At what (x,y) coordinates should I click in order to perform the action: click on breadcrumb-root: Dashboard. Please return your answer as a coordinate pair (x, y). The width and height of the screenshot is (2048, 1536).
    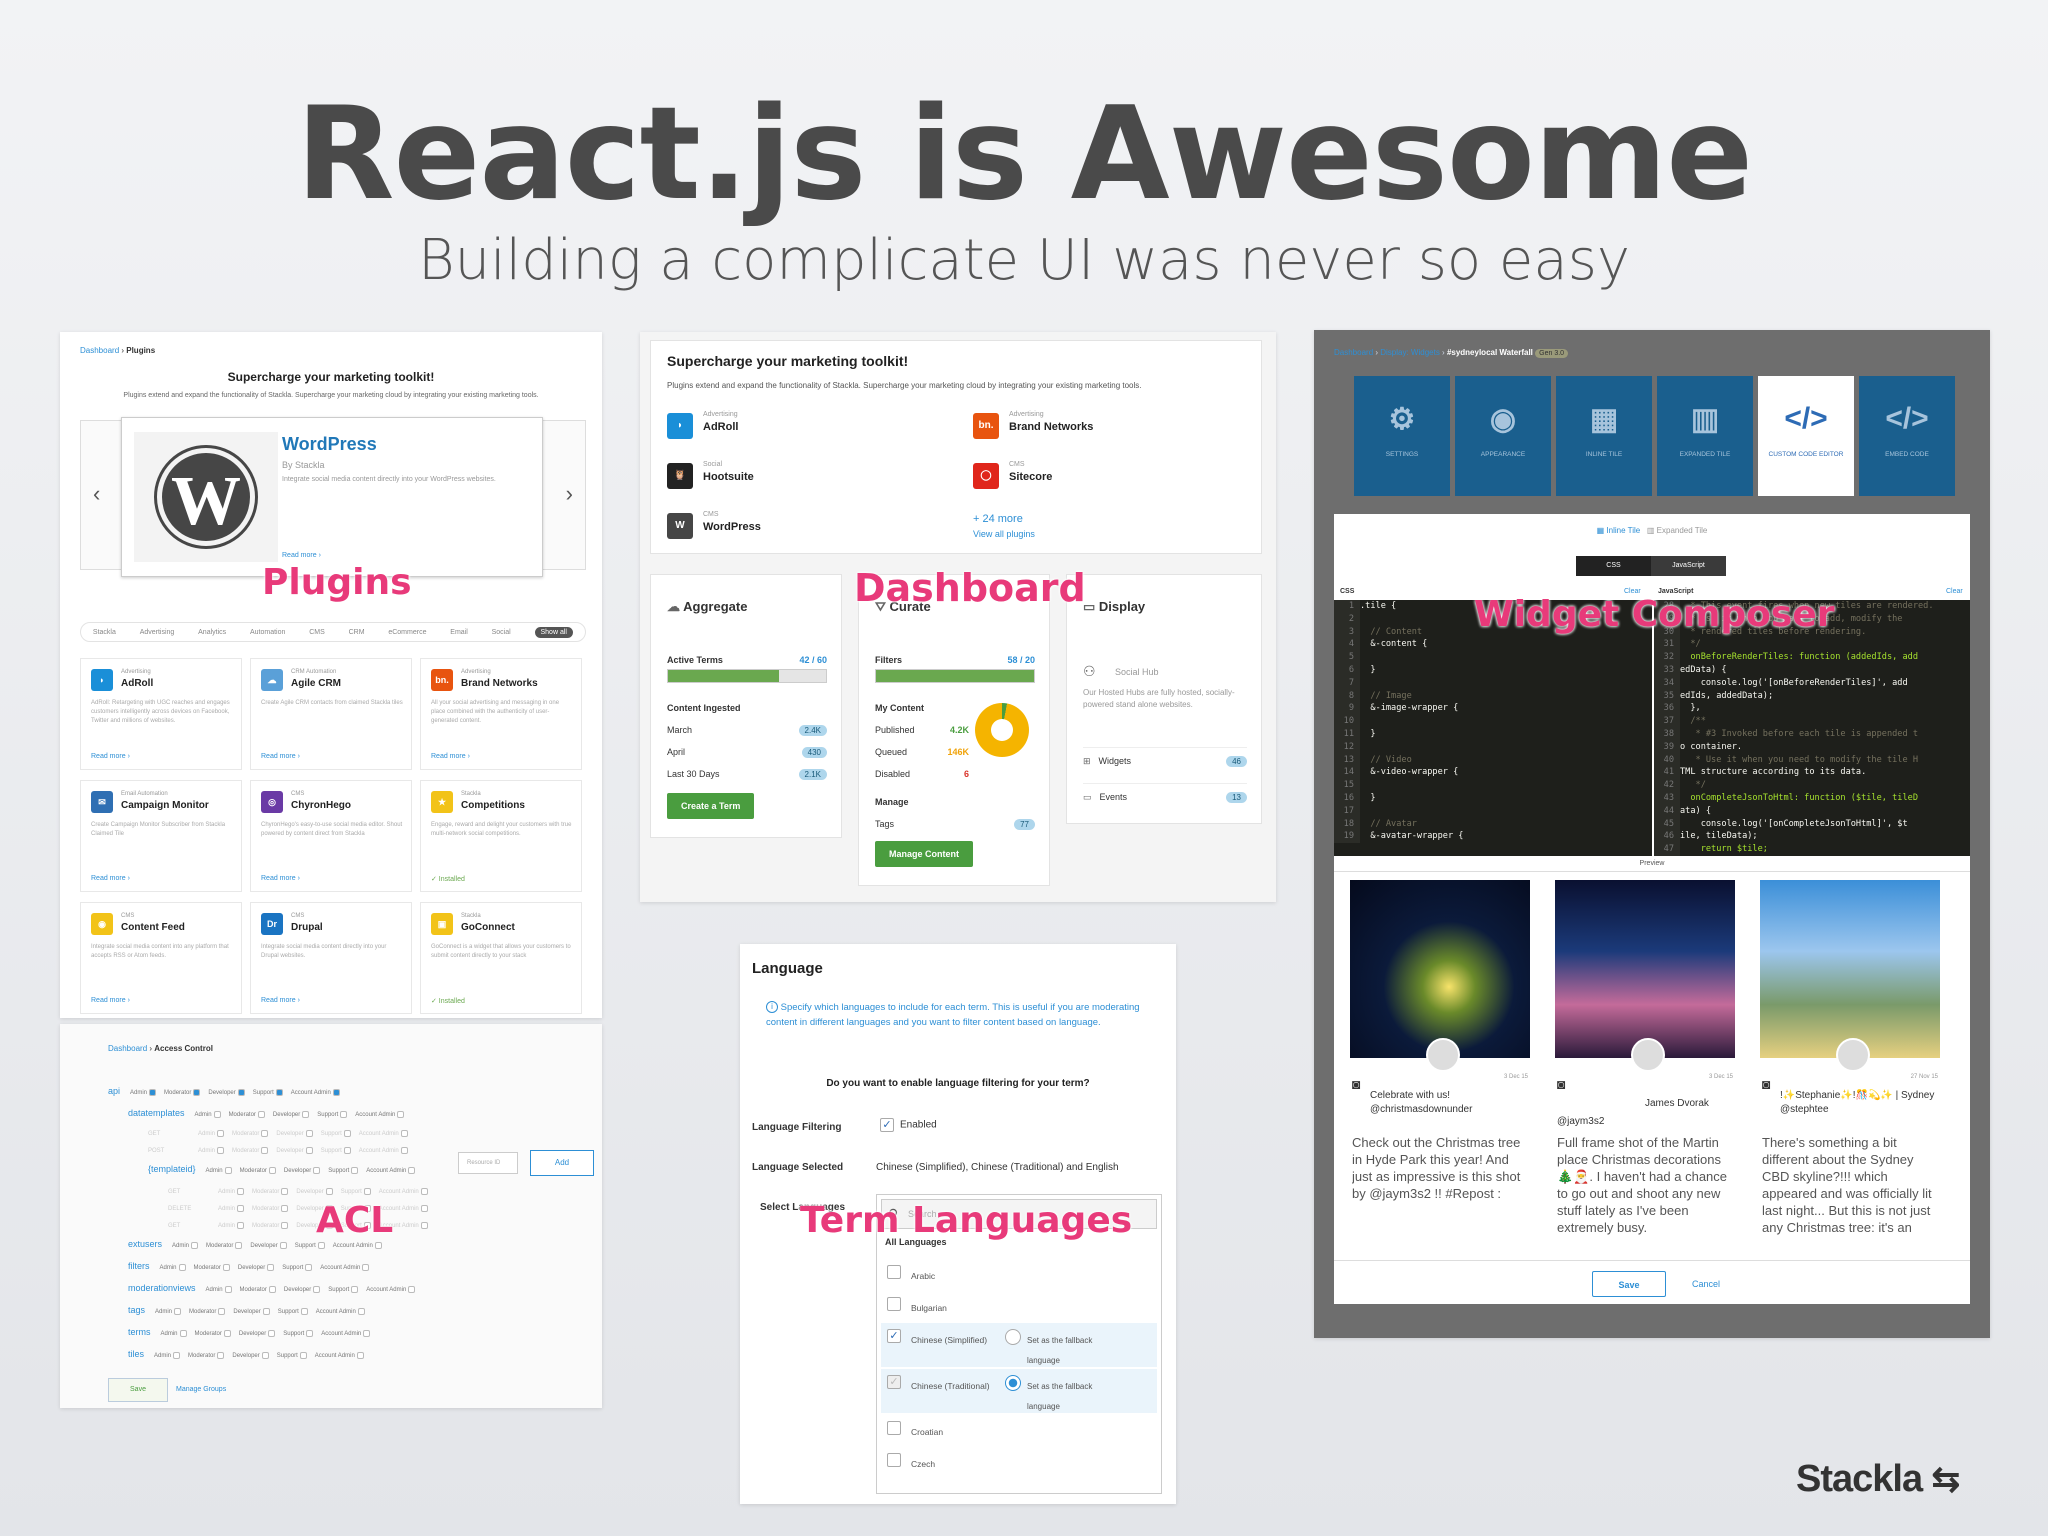
    Looking at the image, I should click on (99, 350).